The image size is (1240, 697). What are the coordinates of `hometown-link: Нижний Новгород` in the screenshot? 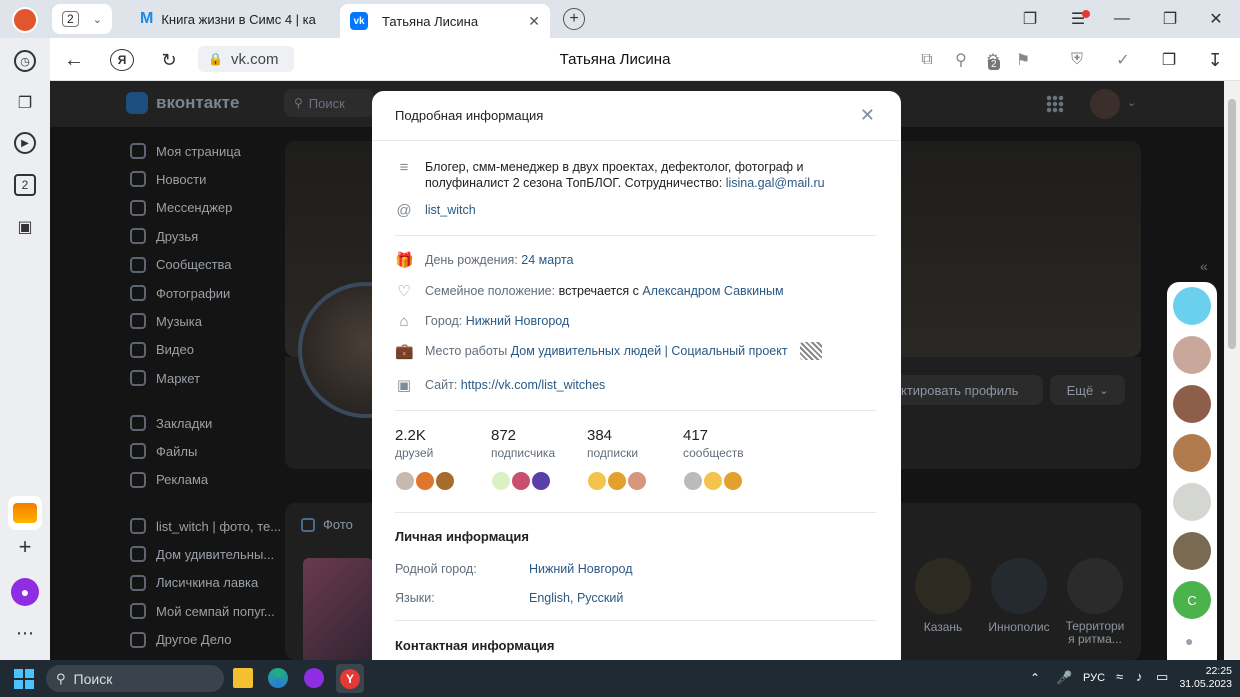 It's located at (581, 569).